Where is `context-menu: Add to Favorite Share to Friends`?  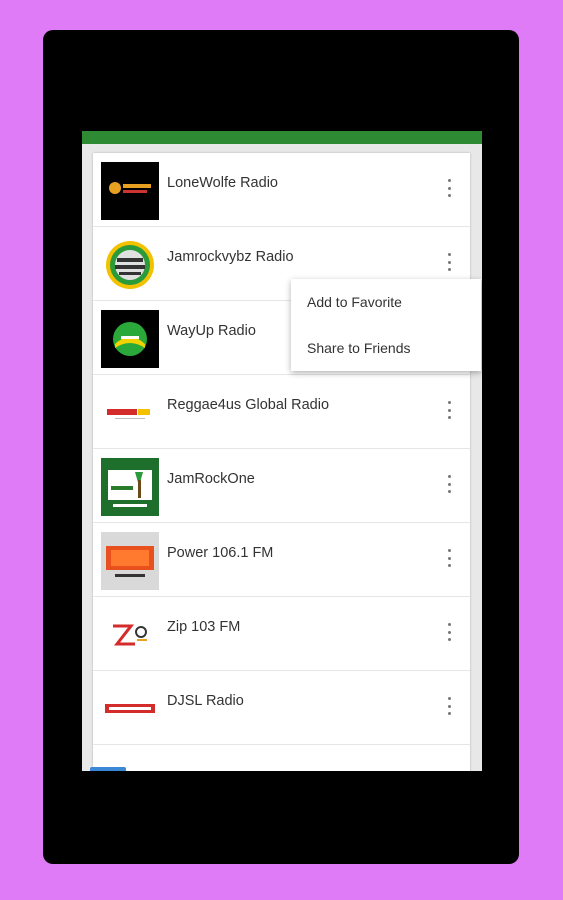
context-menu: Add to Favorite Share to Friends is located at coordinates (386, 325).